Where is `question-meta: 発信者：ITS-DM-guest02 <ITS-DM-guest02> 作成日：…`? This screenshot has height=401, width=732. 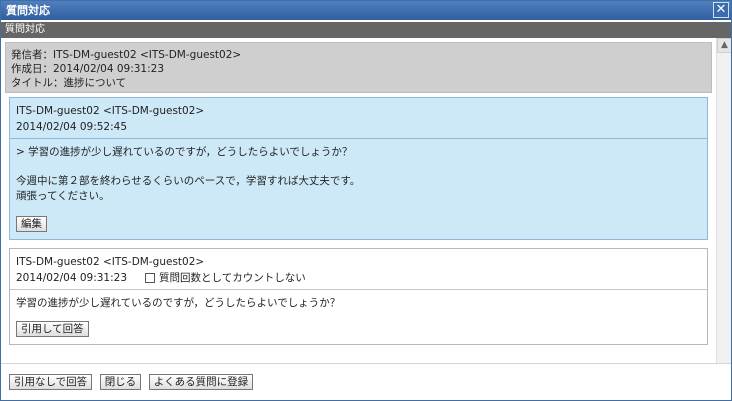
question-meta: 発信者：ITS-DM-guest02 <ITS-DM-guest02> 作成日：… is located at coordinates (358, 67).